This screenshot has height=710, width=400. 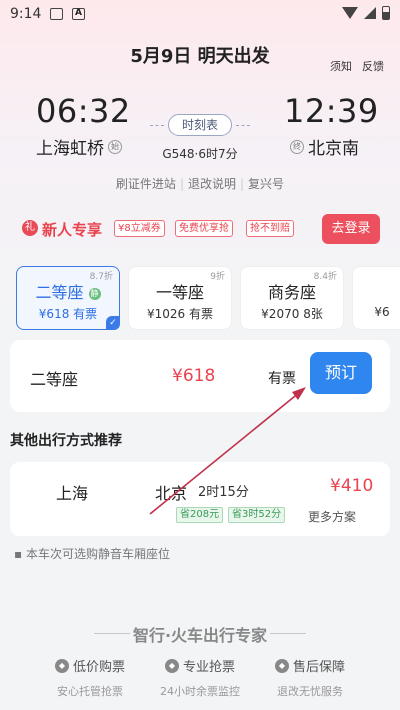 What do you see at coordinates (200, 154) in the screenshot?
I see `train-number-duration: G548·6时7分` at bounding box center [200, 154].